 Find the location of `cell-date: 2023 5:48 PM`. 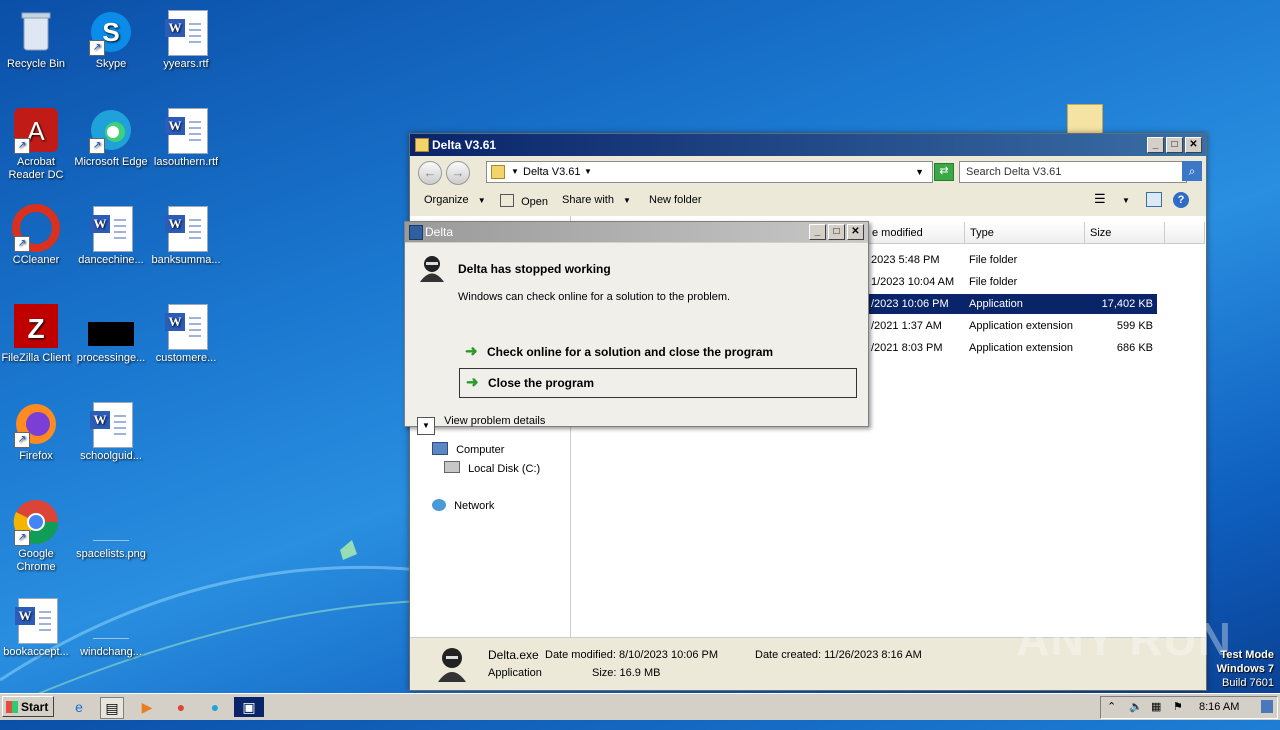

cell-date: 2023 5:48 PM is located at coordinates (905, 260).